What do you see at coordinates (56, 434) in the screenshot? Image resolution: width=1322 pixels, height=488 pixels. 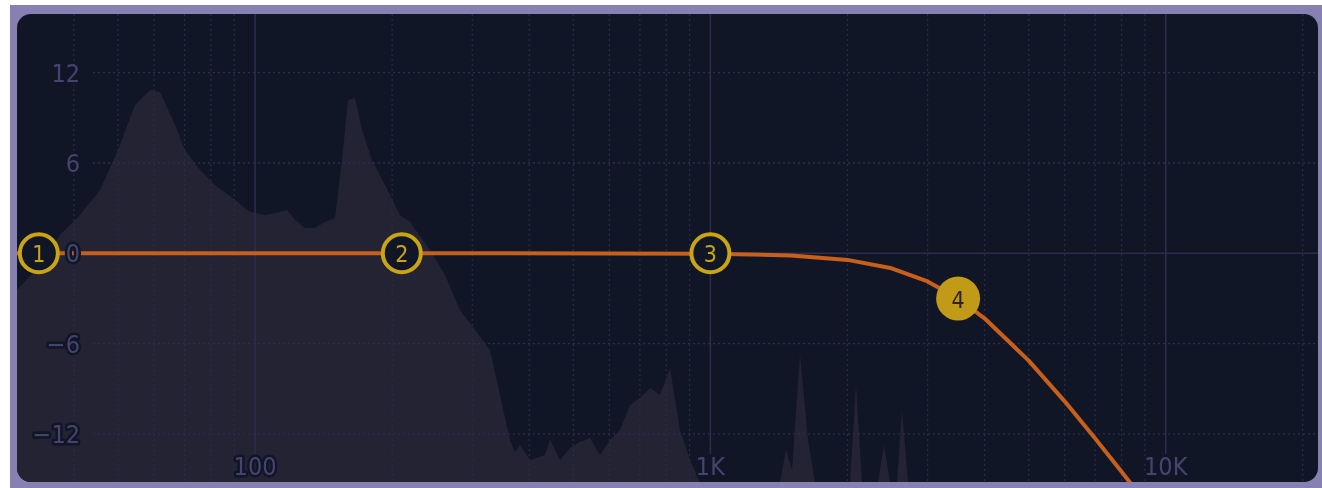 I see `axis-label: −12` at bounding box center [56, 434].